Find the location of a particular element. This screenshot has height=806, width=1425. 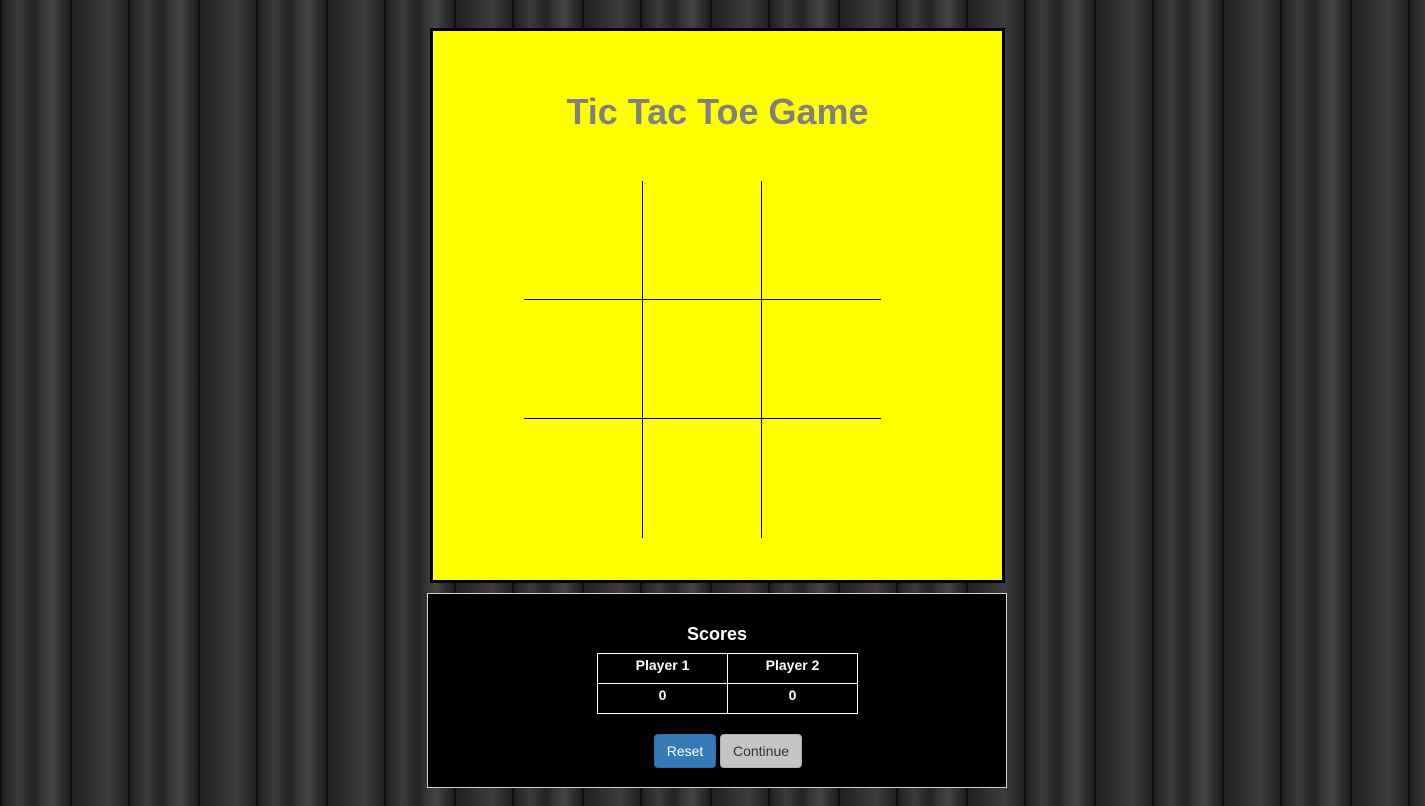

continue-button: Continue is located at coordinates (761, 751).